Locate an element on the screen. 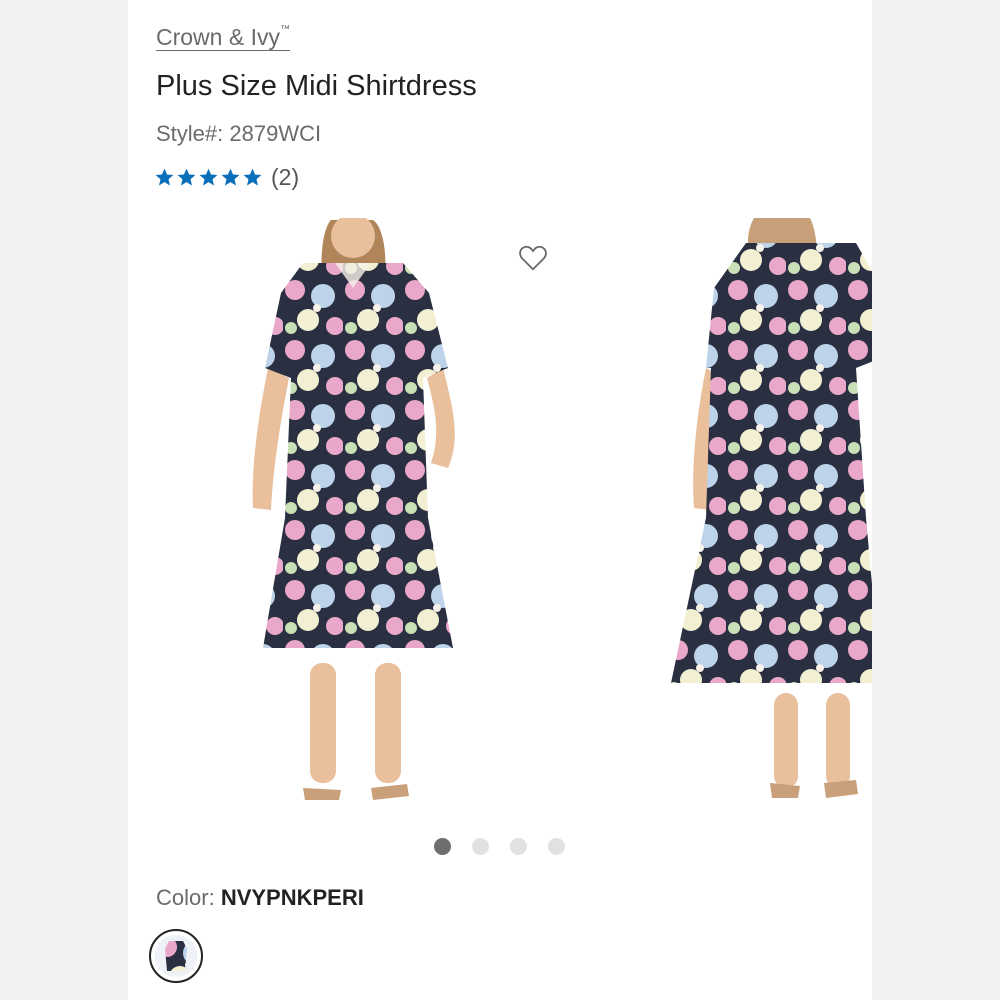 The width and height of the screenshot is (1000, 1000). review-count: (2) is located at coordinates (285, 177).